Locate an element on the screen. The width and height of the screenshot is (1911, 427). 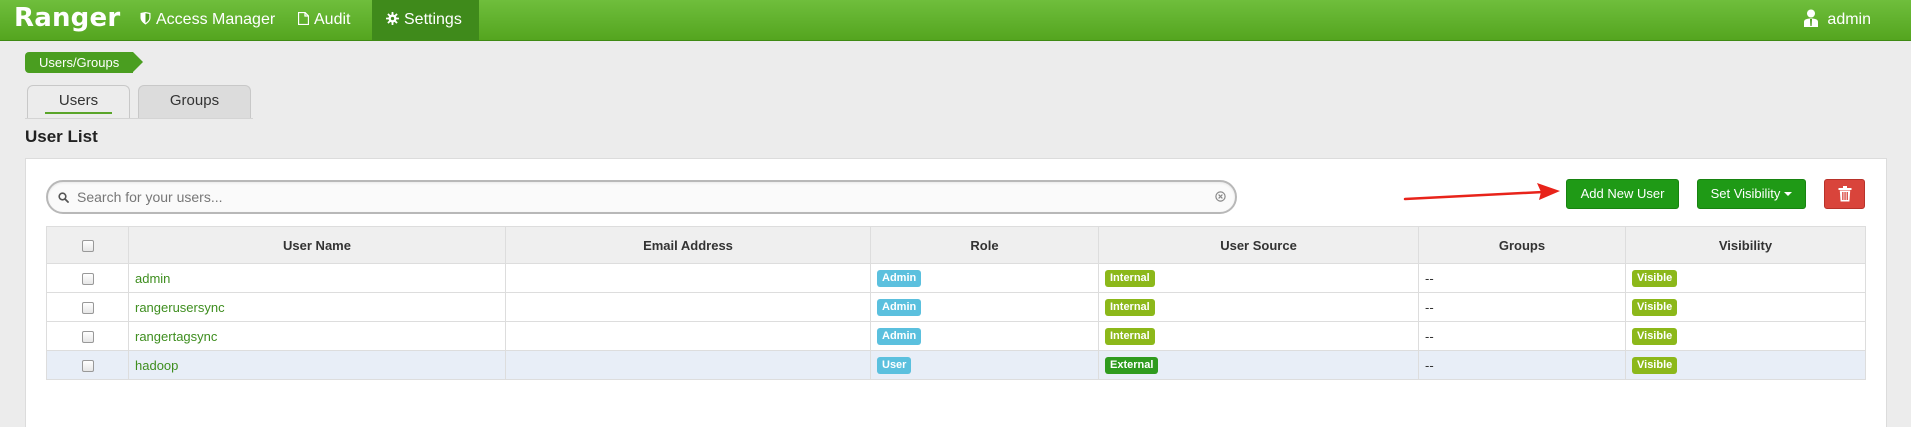
nav-settings: Settings is located at coordinates (425, 20).